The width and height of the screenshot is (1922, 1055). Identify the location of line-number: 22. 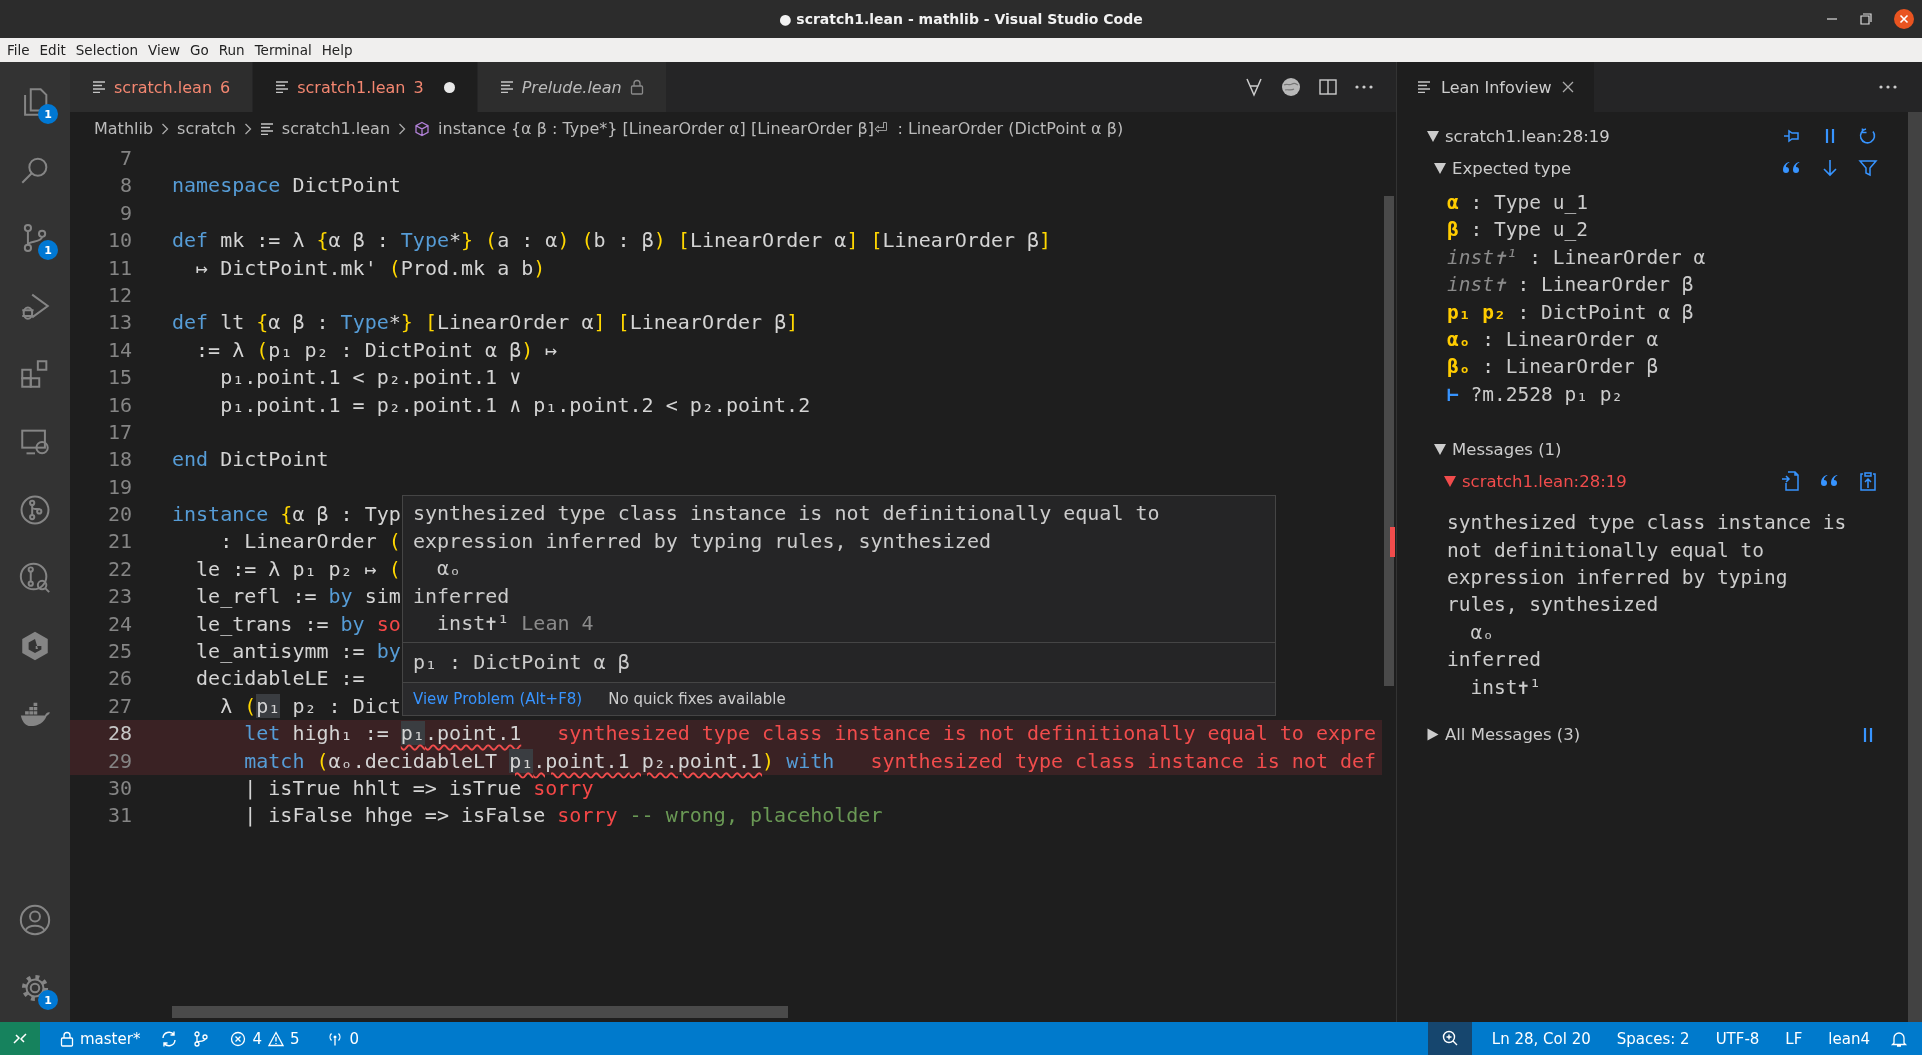
(119, 569).